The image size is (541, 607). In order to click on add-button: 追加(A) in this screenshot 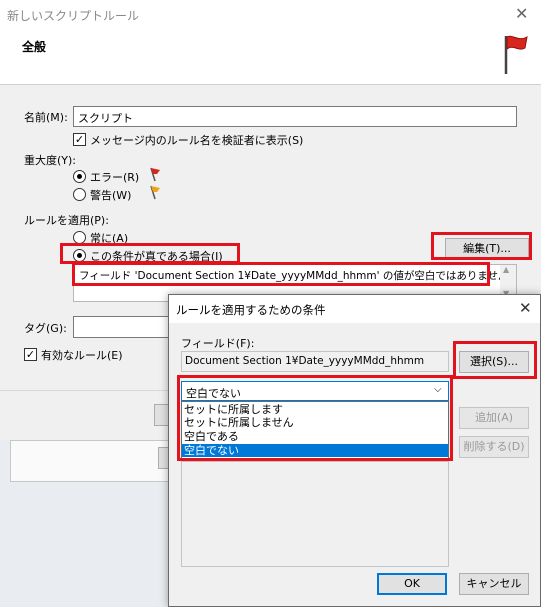, I will do `click(494, 418)`.